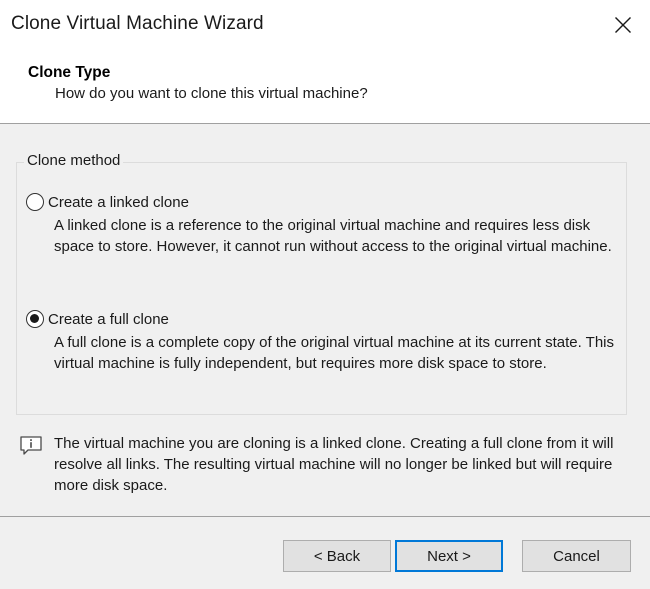 This screenshot has height=589, width=650. What do you see at coordinates (108, 319) in the screenshot?
I see `full-clone-label: Create a full clone` at bounding box center [108, 319].